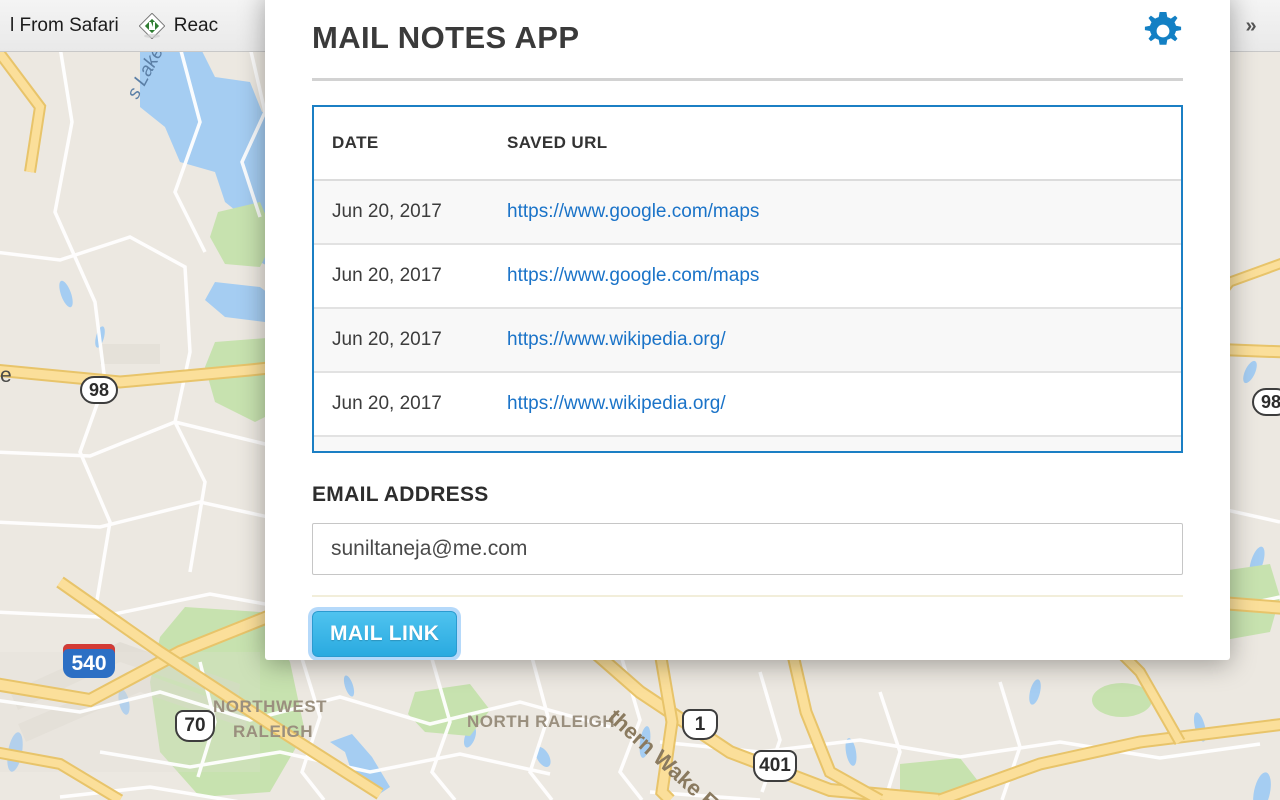 The width and height of the screenshot is (1280, 800). I want to click on chevron-double-right-icon: », so click(1251, 25).